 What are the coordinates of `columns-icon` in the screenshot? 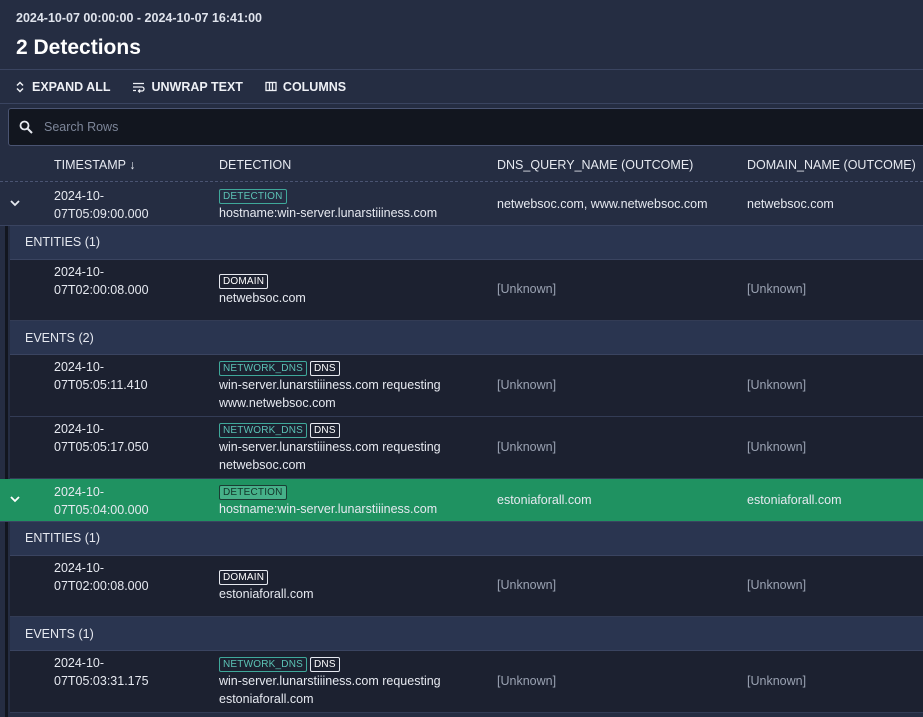 It's located at (271, 86).